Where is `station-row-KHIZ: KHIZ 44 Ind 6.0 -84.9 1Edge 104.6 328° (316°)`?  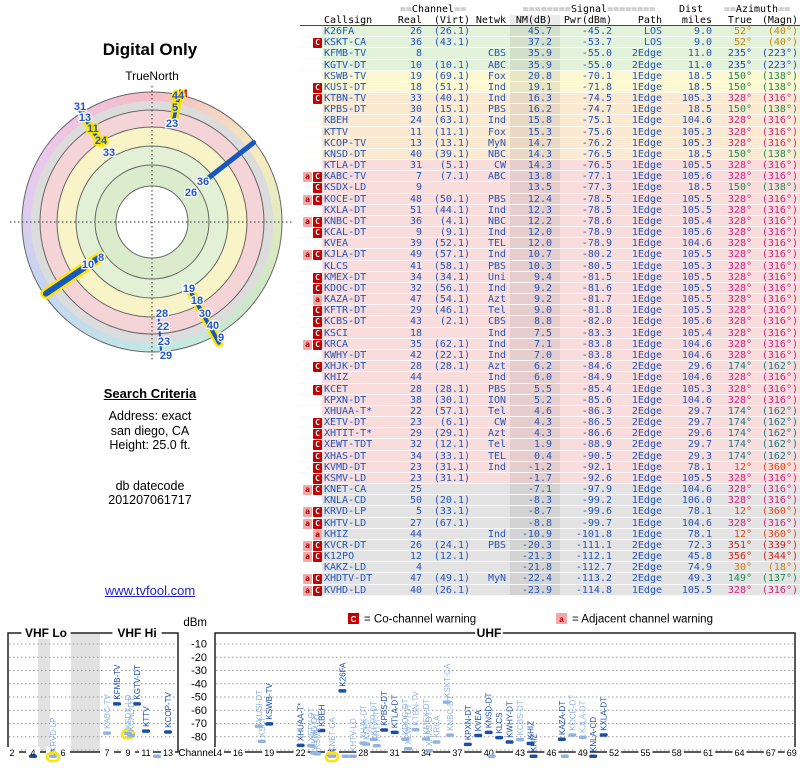
station-row-KHIZ: KHIZ 44 Ind 6.0 -84.9 1Edge 104.6 328° (316°) is located at coordinates (550, 378).